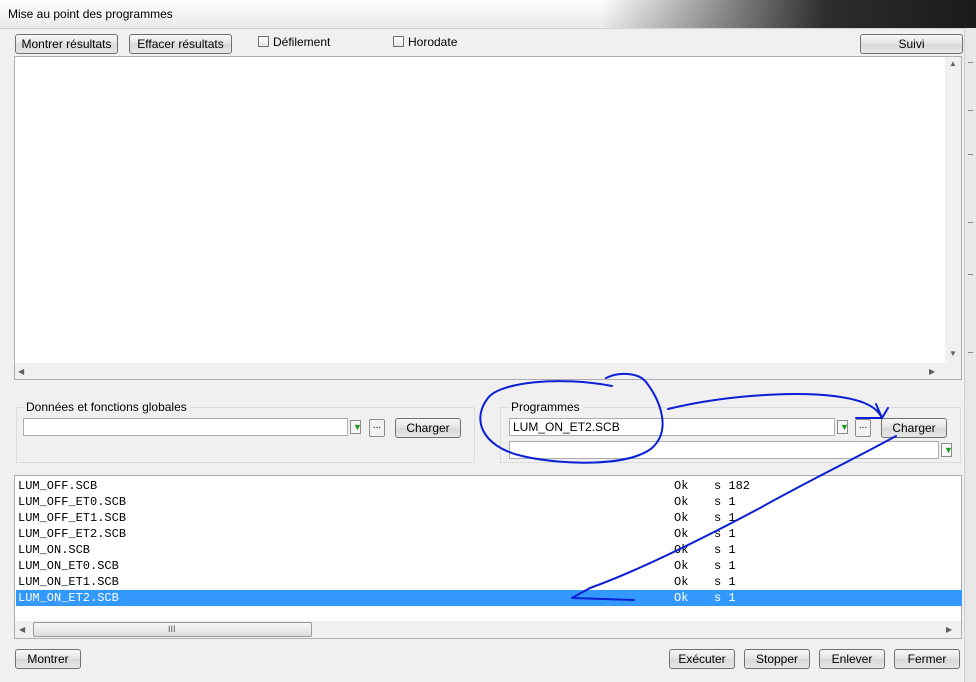 Image resolution: width=976 pixels, height=682 pixels. What do you see at coordinates (953, 353) in the screenshot?
I see `arrow-down-icon: ▼` at bounding box center [953, 353].